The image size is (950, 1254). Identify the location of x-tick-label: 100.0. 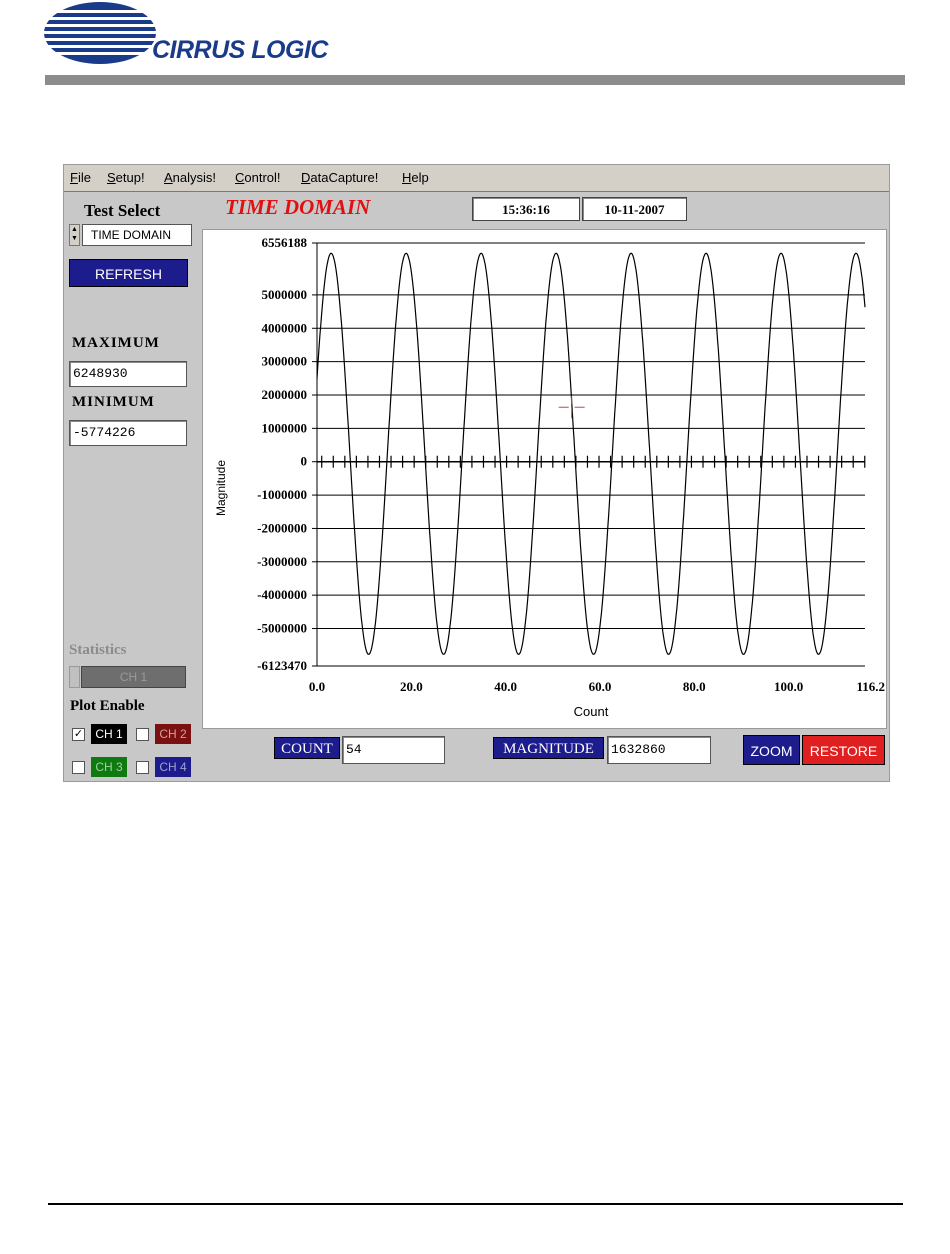
(788, 686).